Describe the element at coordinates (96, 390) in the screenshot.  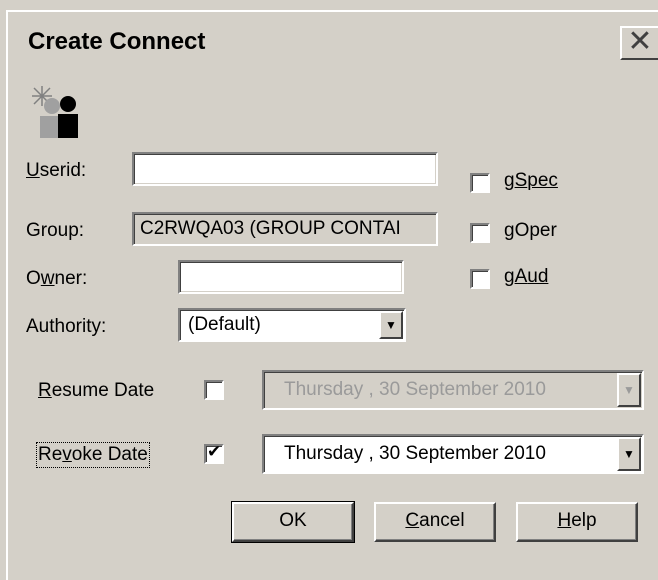
I see `resume-date-label: Resume Date` at that location.